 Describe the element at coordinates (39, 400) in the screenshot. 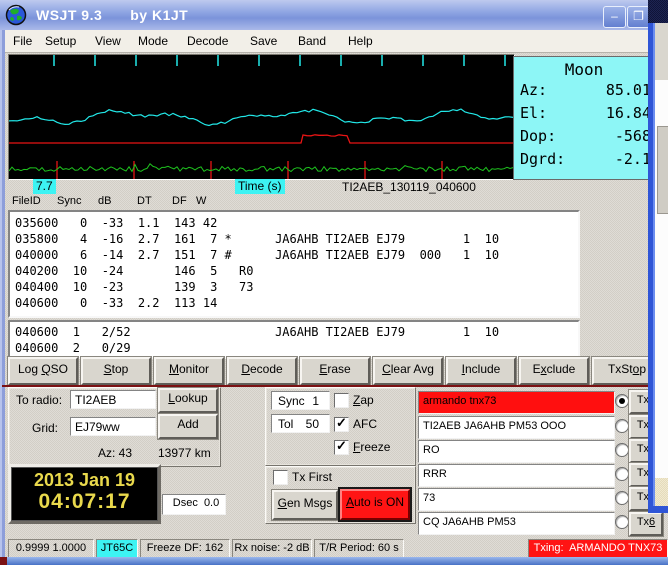

I see `to-radio-label: To radio:` at that location.